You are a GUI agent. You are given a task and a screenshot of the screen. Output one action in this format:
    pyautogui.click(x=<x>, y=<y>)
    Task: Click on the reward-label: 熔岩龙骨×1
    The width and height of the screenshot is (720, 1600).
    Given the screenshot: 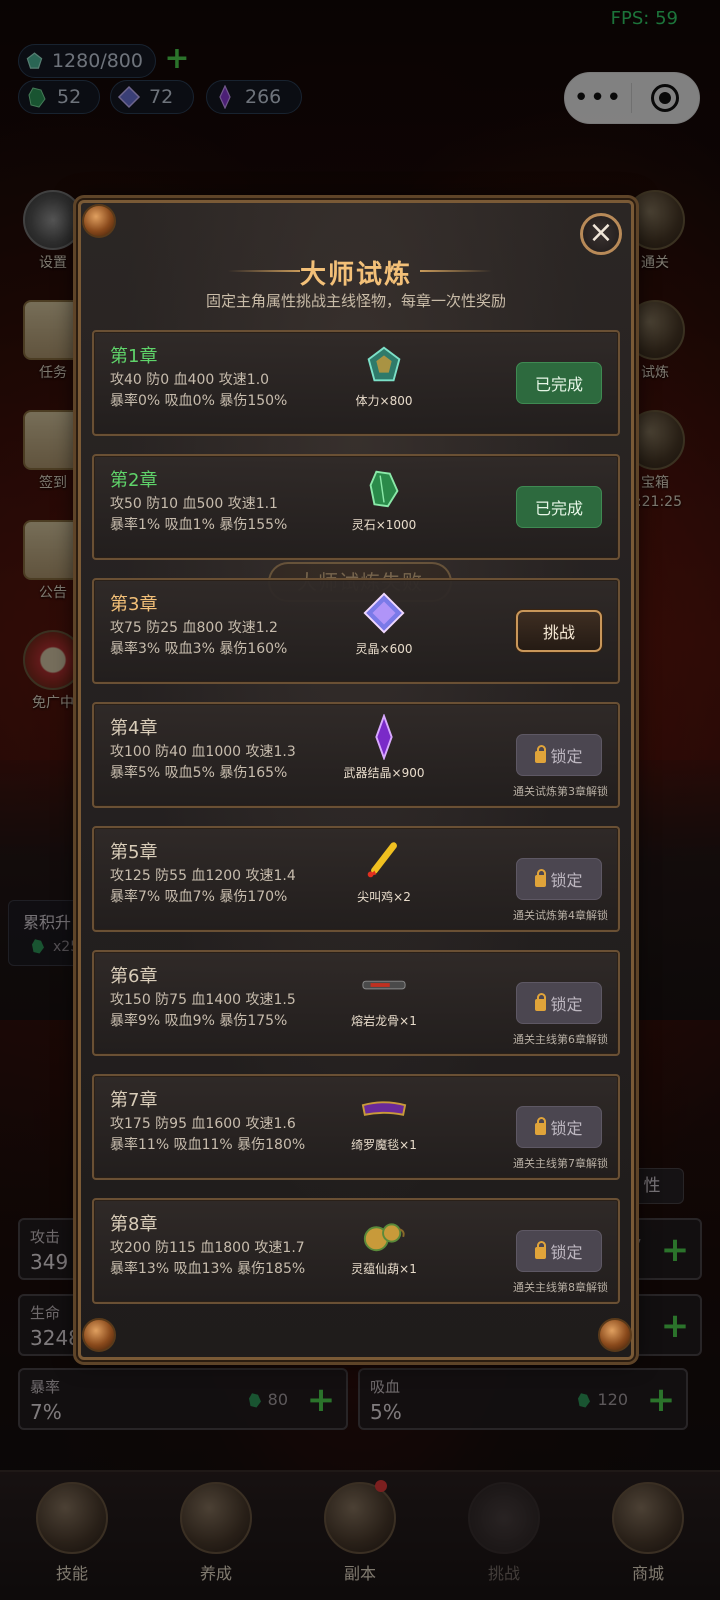 What is the action you would take?
    pyautogui.click(x=384, y=1021)
    